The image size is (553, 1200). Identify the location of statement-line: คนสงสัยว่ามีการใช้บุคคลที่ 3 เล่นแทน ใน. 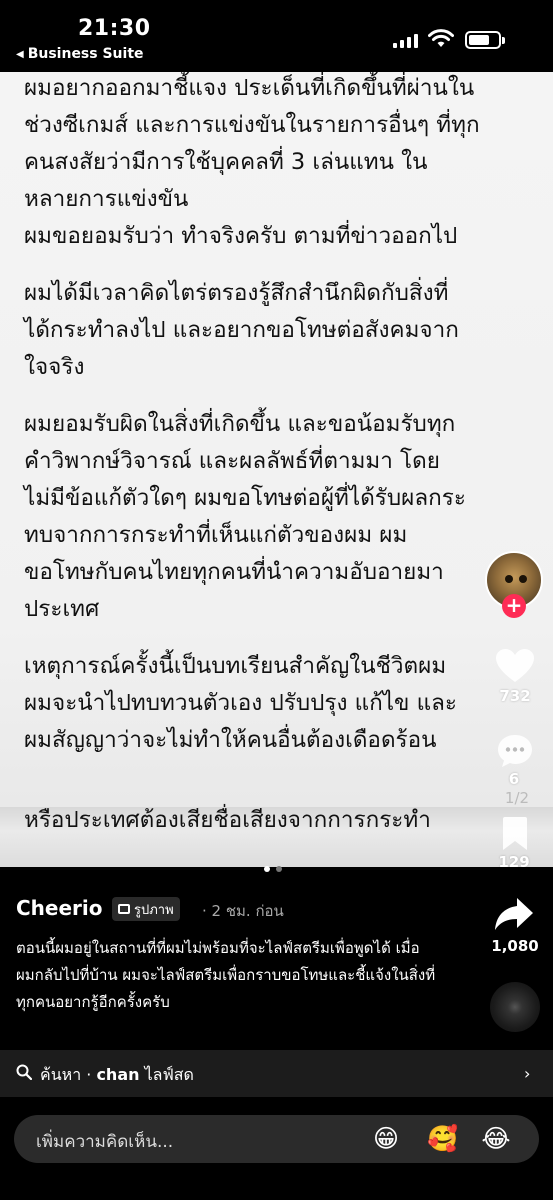
(226, 162).